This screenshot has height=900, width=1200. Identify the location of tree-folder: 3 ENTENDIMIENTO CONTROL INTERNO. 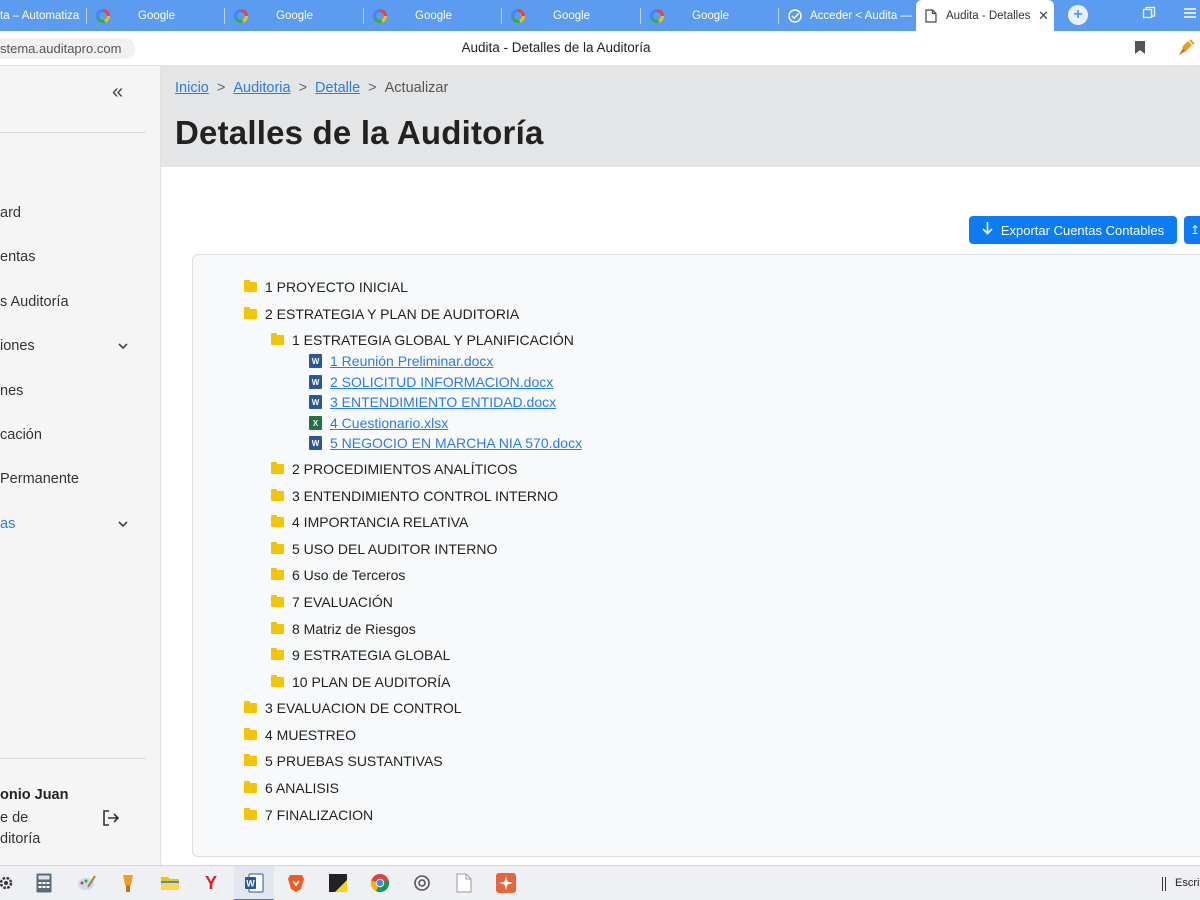
(414, 496).